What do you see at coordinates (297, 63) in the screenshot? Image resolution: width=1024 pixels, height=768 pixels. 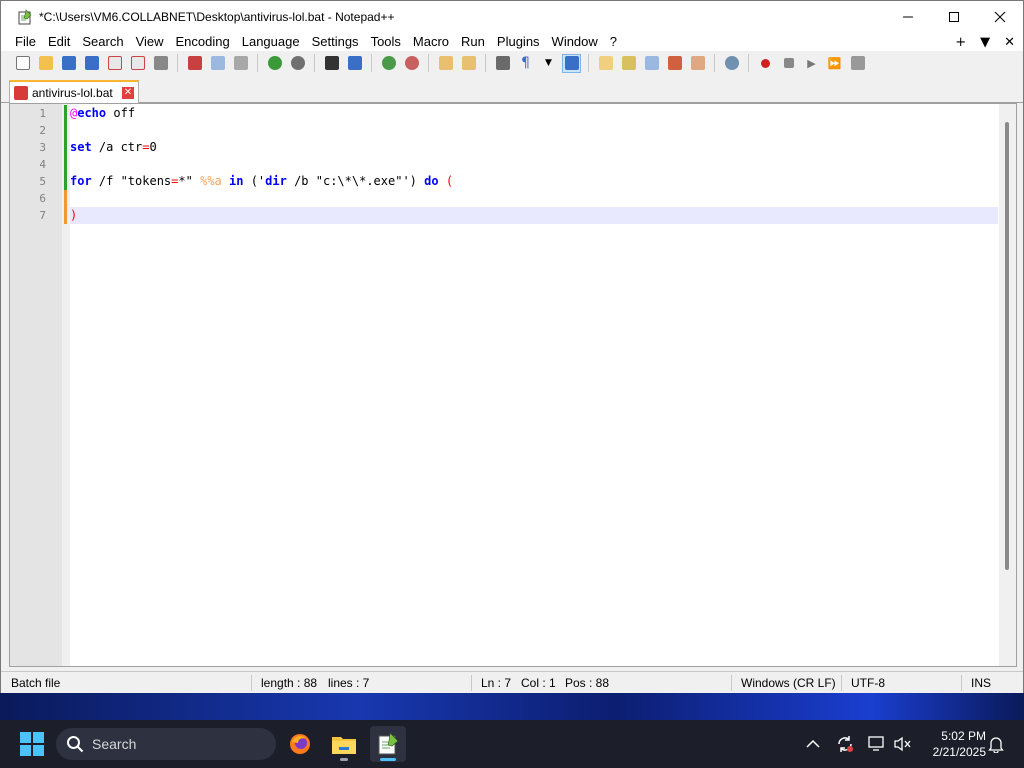 I see `redo-button` at bounding box center [297, 63].